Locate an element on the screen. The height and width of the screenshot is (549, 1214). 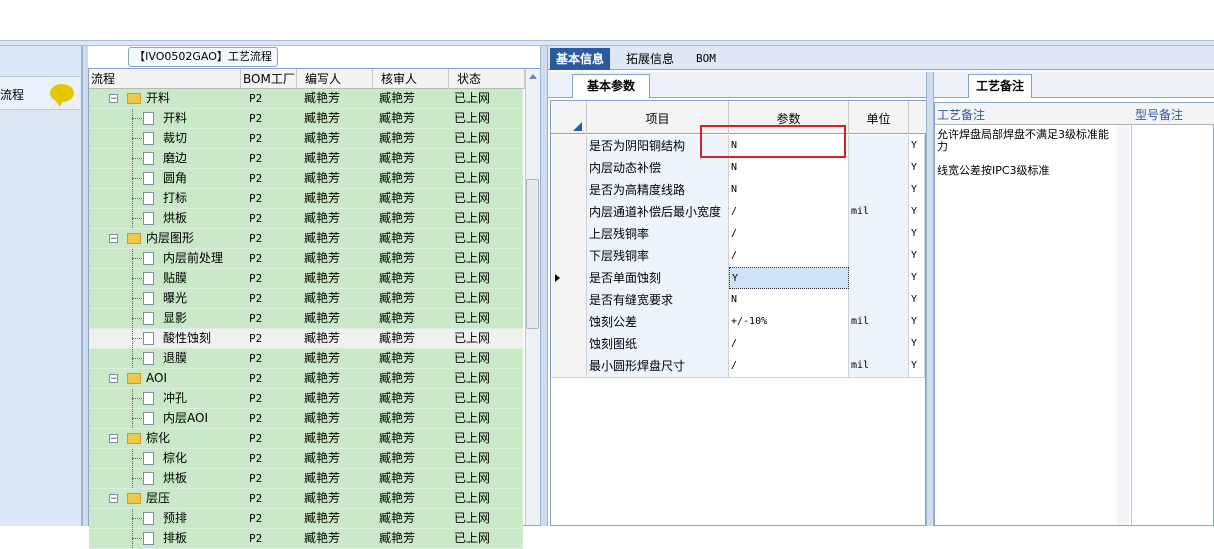
param-row: 下层残铜率 / Y is located at coordinates (738, 256).